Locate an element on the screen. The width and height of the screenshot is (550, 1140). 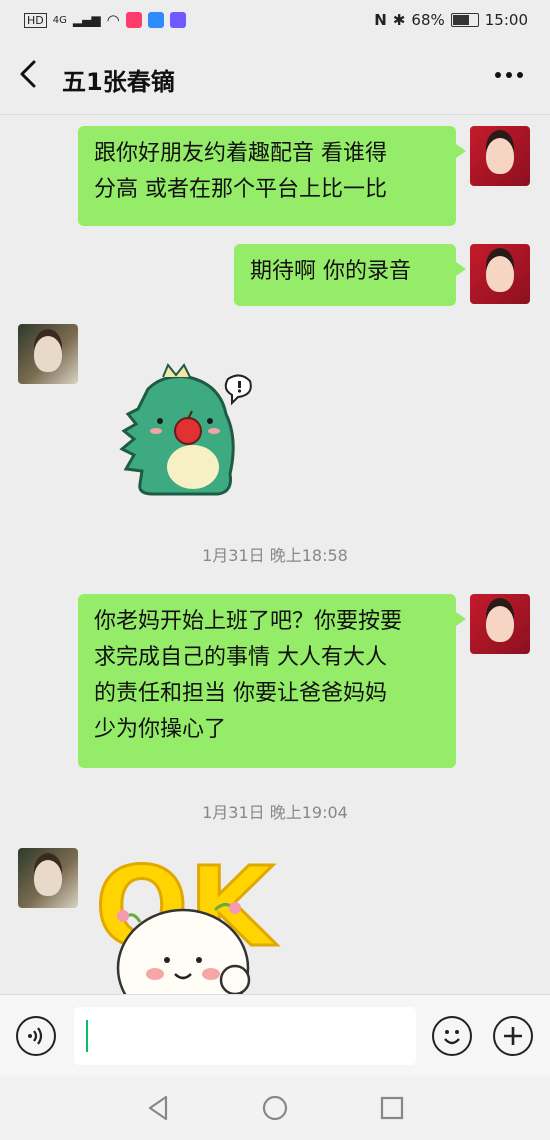
system-nav-bar is located at coordinates (275, 1108).